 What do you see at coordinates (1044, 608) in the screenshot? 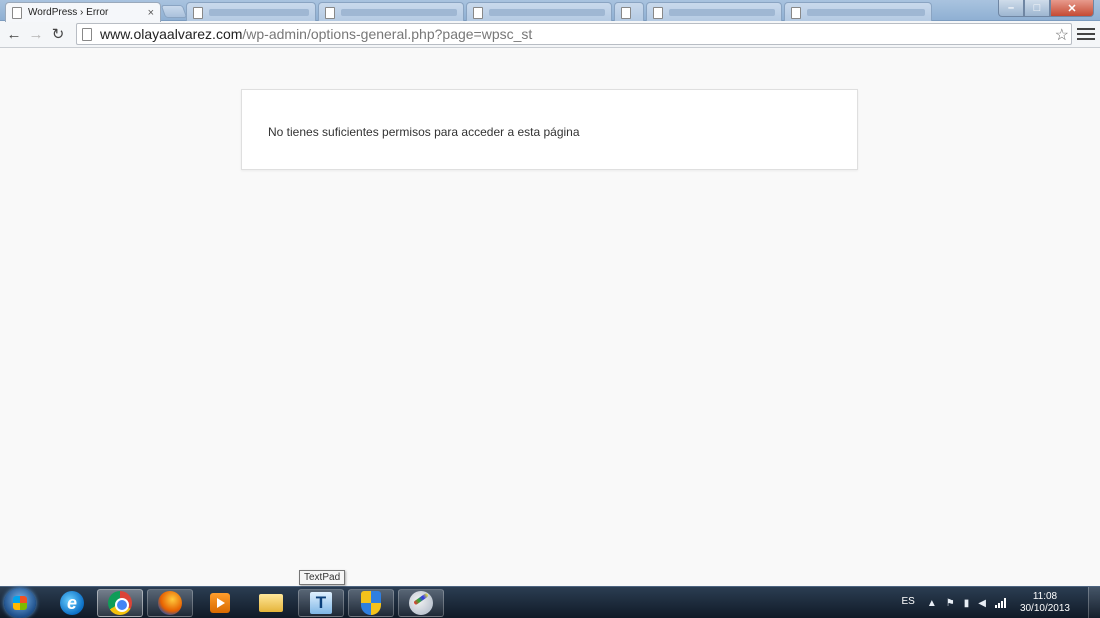
I see `clock-date: 30/10/2013` at bounding box center [1044, 608].